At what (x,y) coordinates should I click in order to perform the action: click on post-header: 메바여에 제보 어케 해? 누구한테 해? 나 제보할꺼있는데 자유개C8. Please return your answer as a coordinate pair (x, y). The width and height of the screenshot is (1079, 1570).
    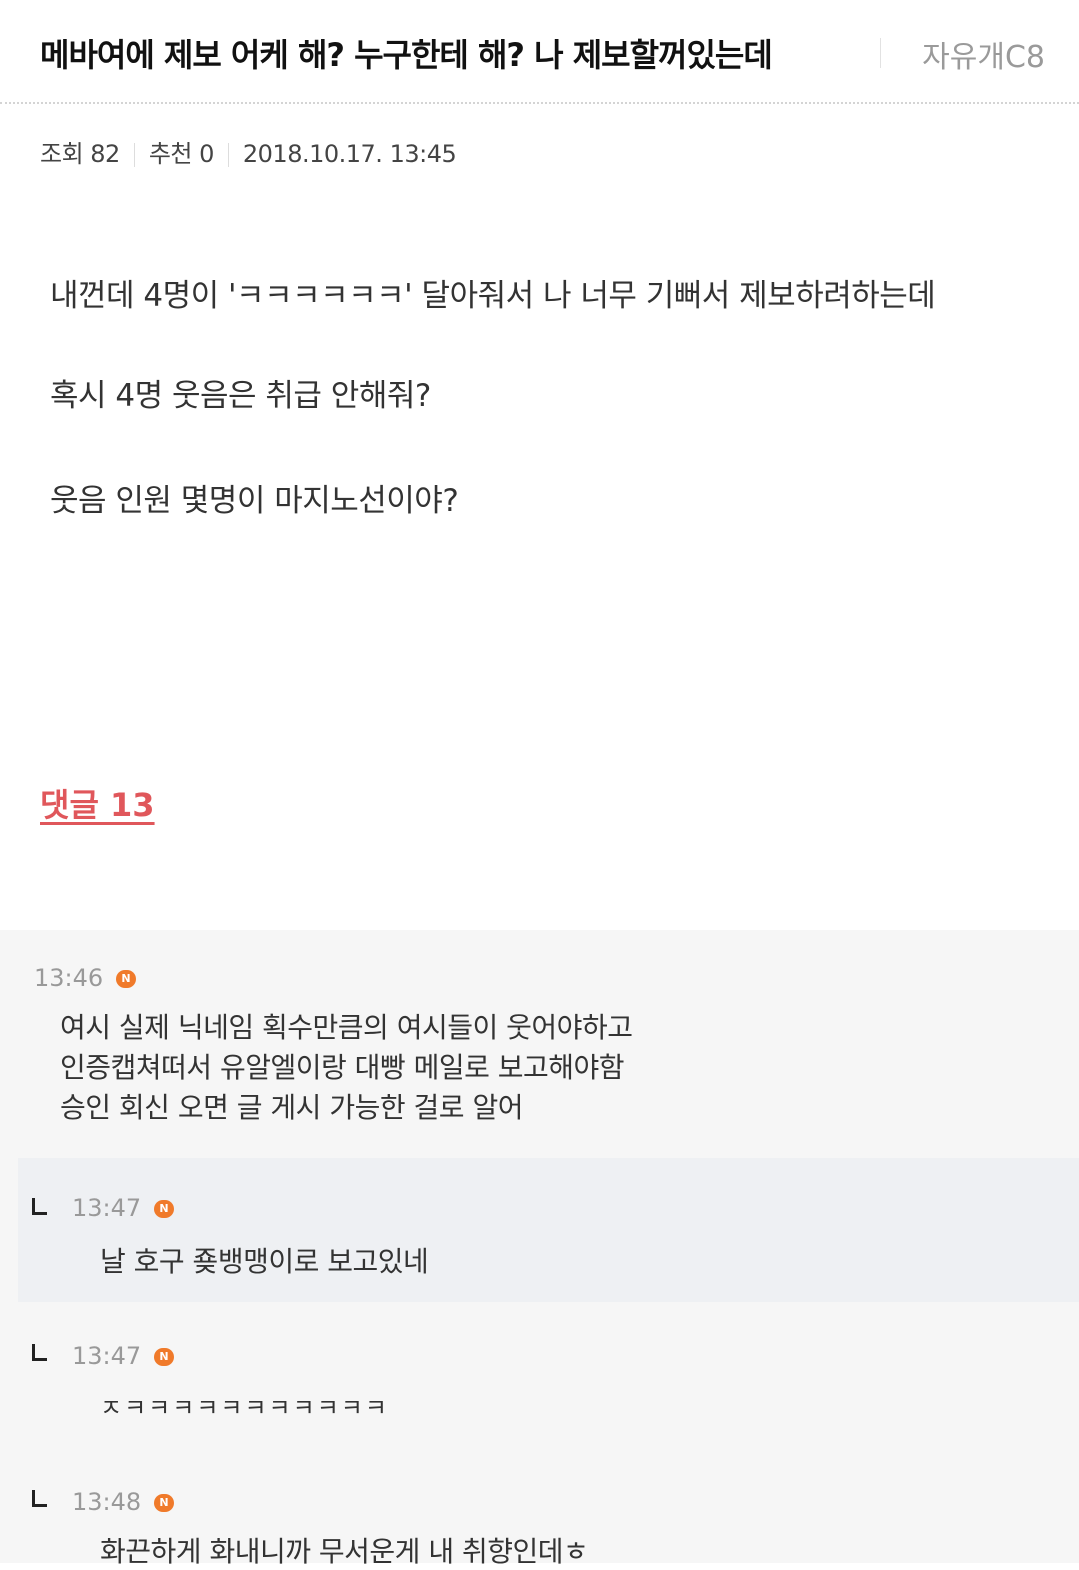
    Looking at the image, I should click on (539, 52).